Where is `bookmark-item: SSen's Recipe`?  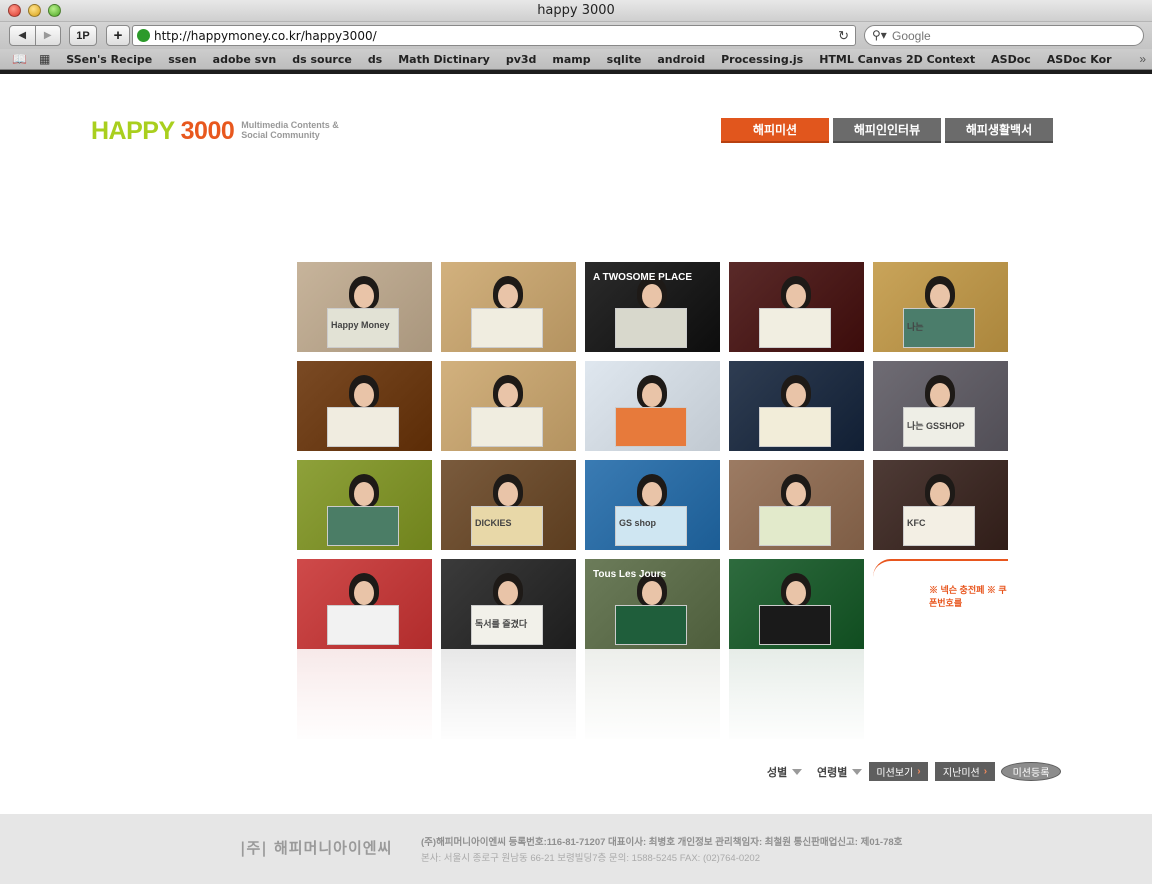 bookmark-item: SSen's Recipe is located at coordinates (109, 59).